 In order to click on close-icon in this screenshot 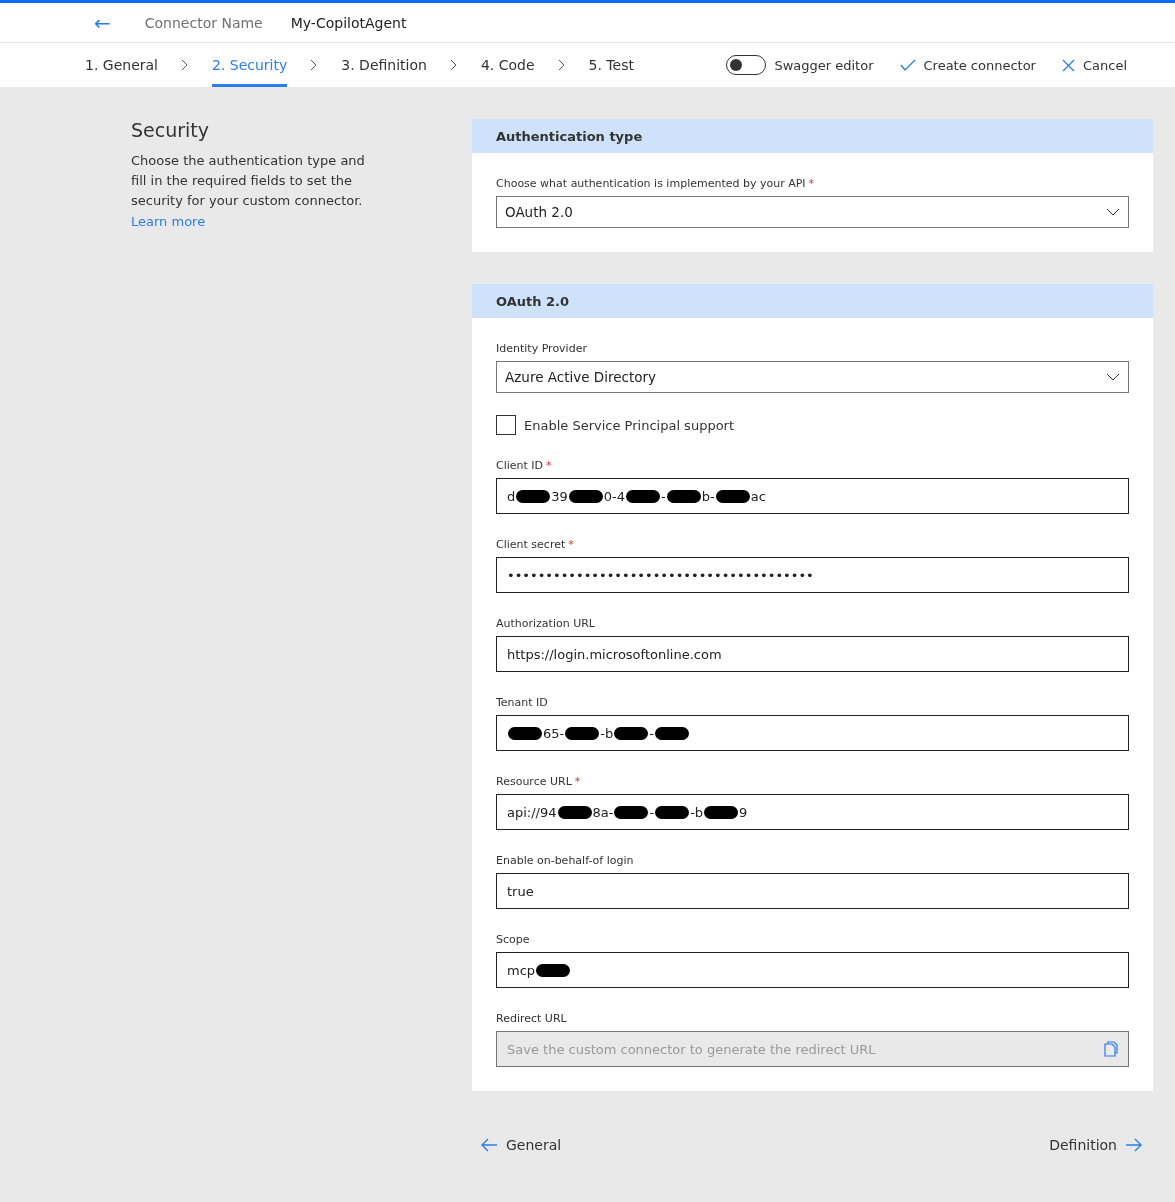, I will do `click(1068, 65)`.